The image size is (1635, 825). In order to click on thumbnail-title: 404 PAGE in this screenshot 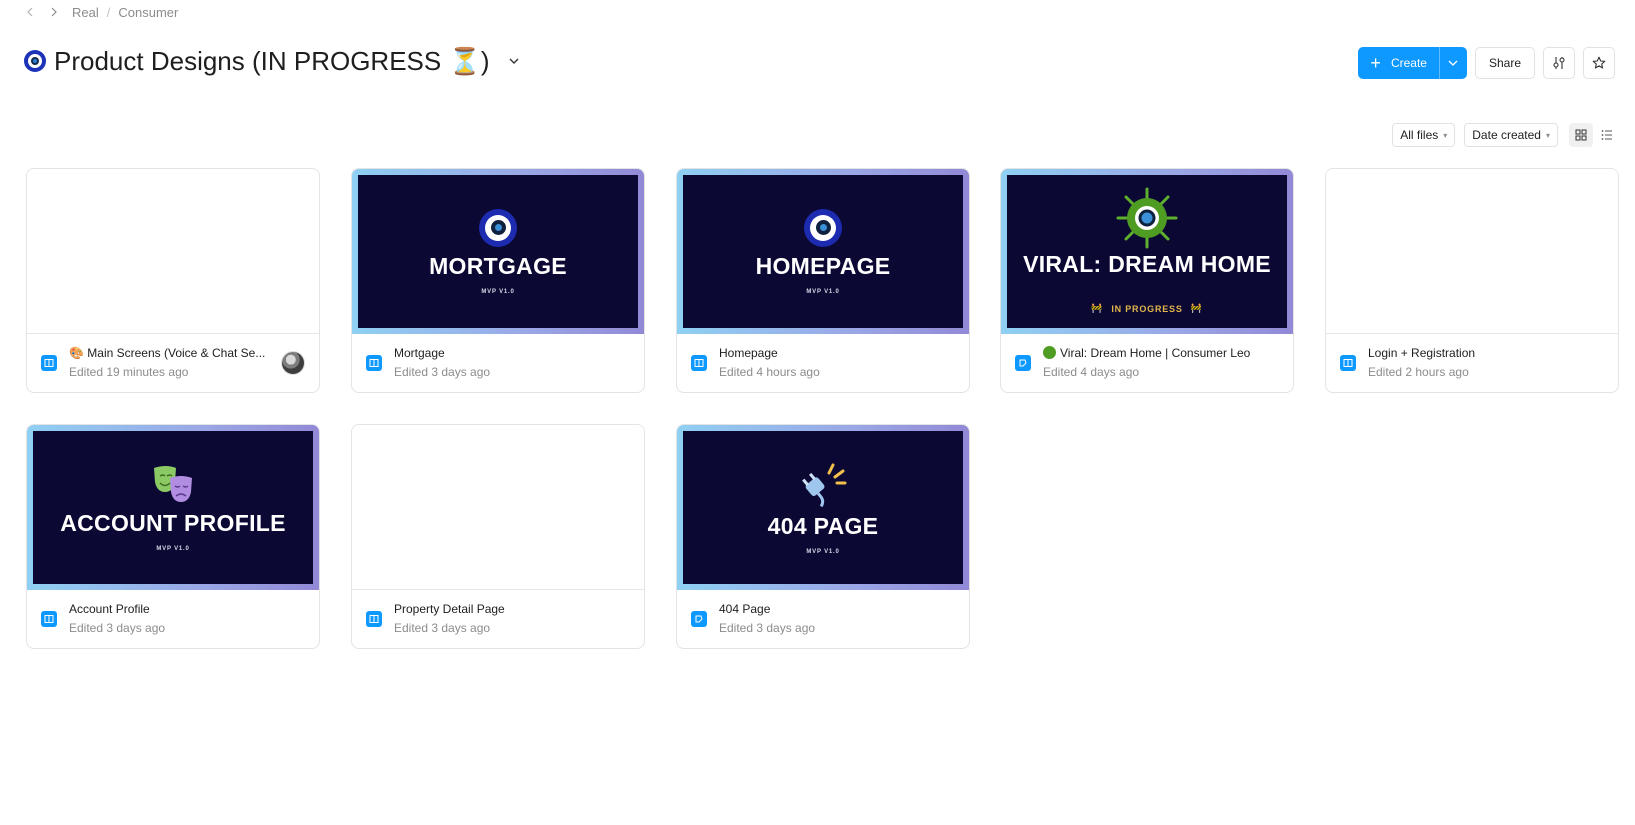, I will do `click(823, 525)`.